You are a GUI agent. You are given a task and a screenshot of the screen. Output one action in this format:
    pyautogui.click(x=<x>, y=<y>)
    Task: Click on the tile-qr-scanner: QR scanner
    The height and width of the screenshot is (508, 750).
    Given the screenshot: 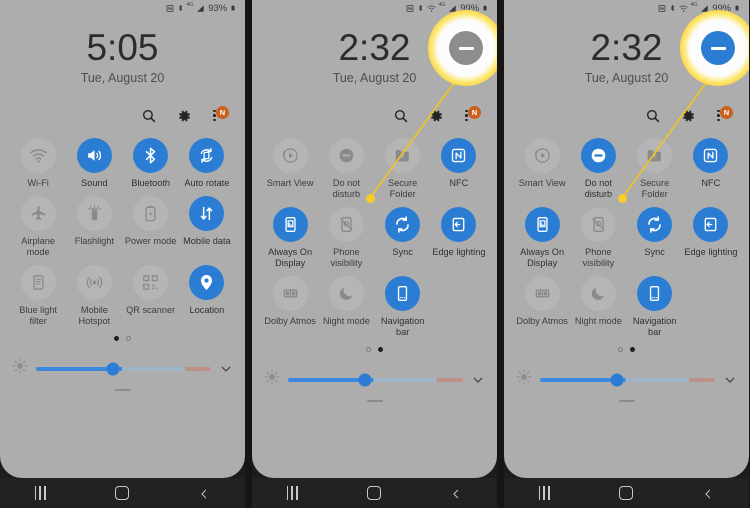 What is the action you would take?
    pyautogui.click(x=150, y=295)
    